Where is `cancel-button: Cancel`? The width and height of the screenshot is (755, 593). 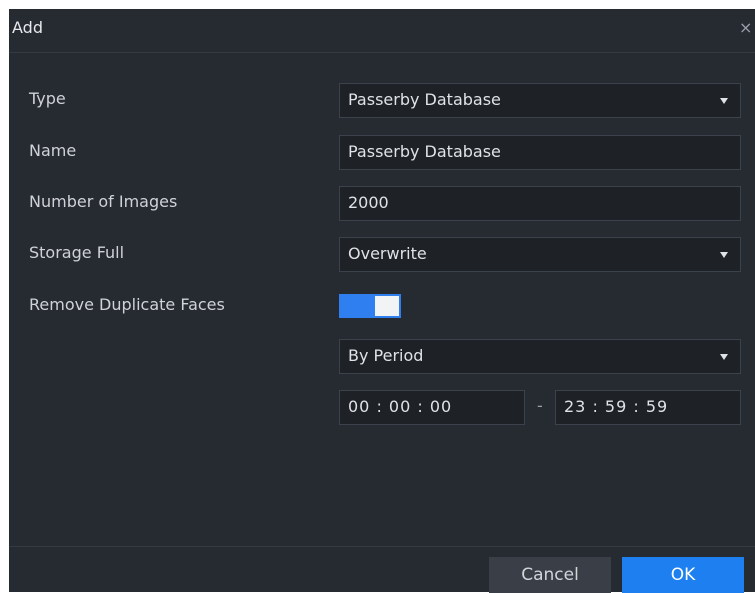
cancel-button: Cancel is located at coordinates (550, 575).